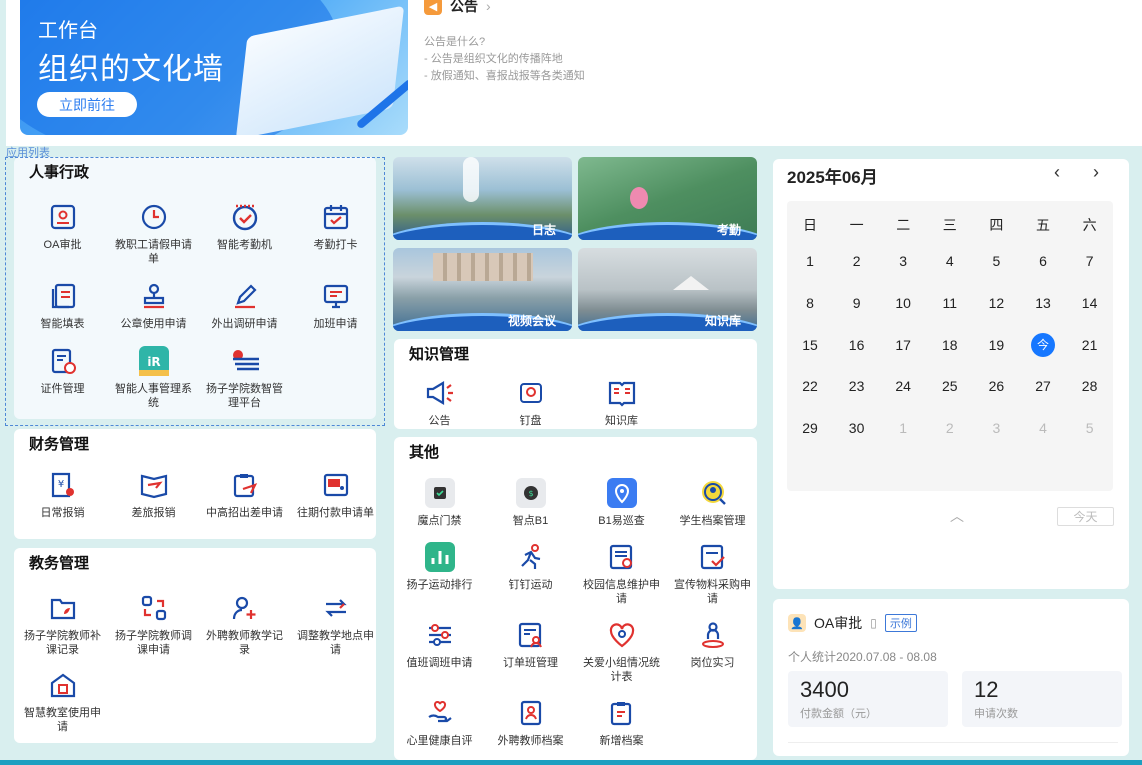 The width and height of the screenshot is (1142, 765). Describe the element at coordinates (810, 345) in the screenshot. I see `calendar-day: 15` at that location.